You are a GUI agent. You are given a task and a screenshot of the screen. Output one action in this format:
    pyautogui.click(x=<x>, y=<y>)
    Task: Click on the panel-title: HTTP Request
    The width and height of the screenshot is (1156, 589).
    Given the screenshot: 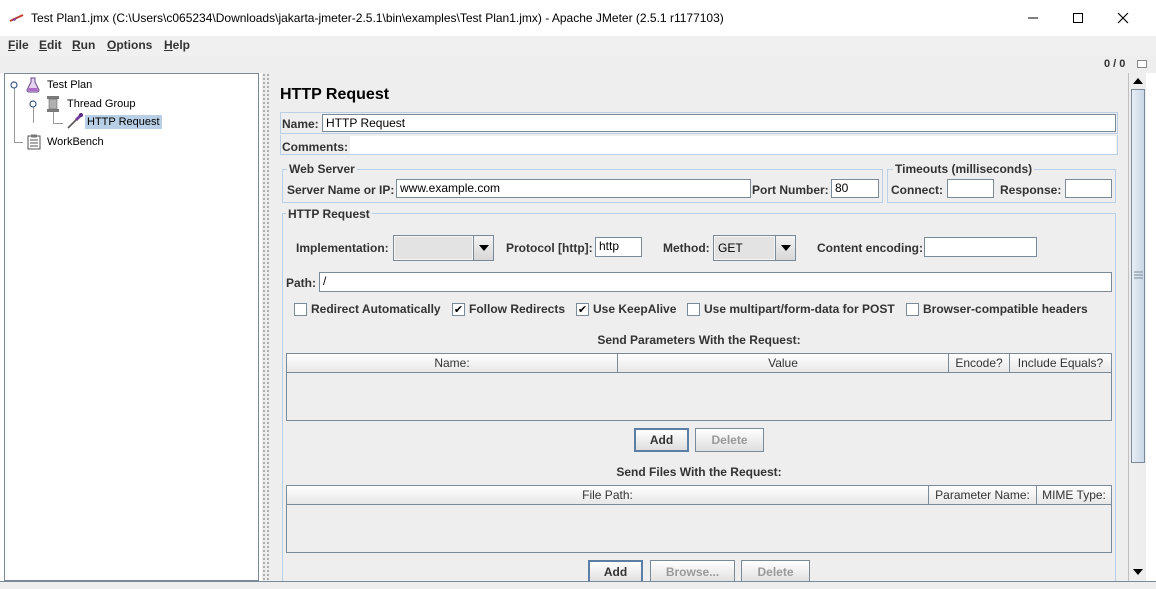 What is the action you would take?
    pyautogui.click(x=335, y=94)
    